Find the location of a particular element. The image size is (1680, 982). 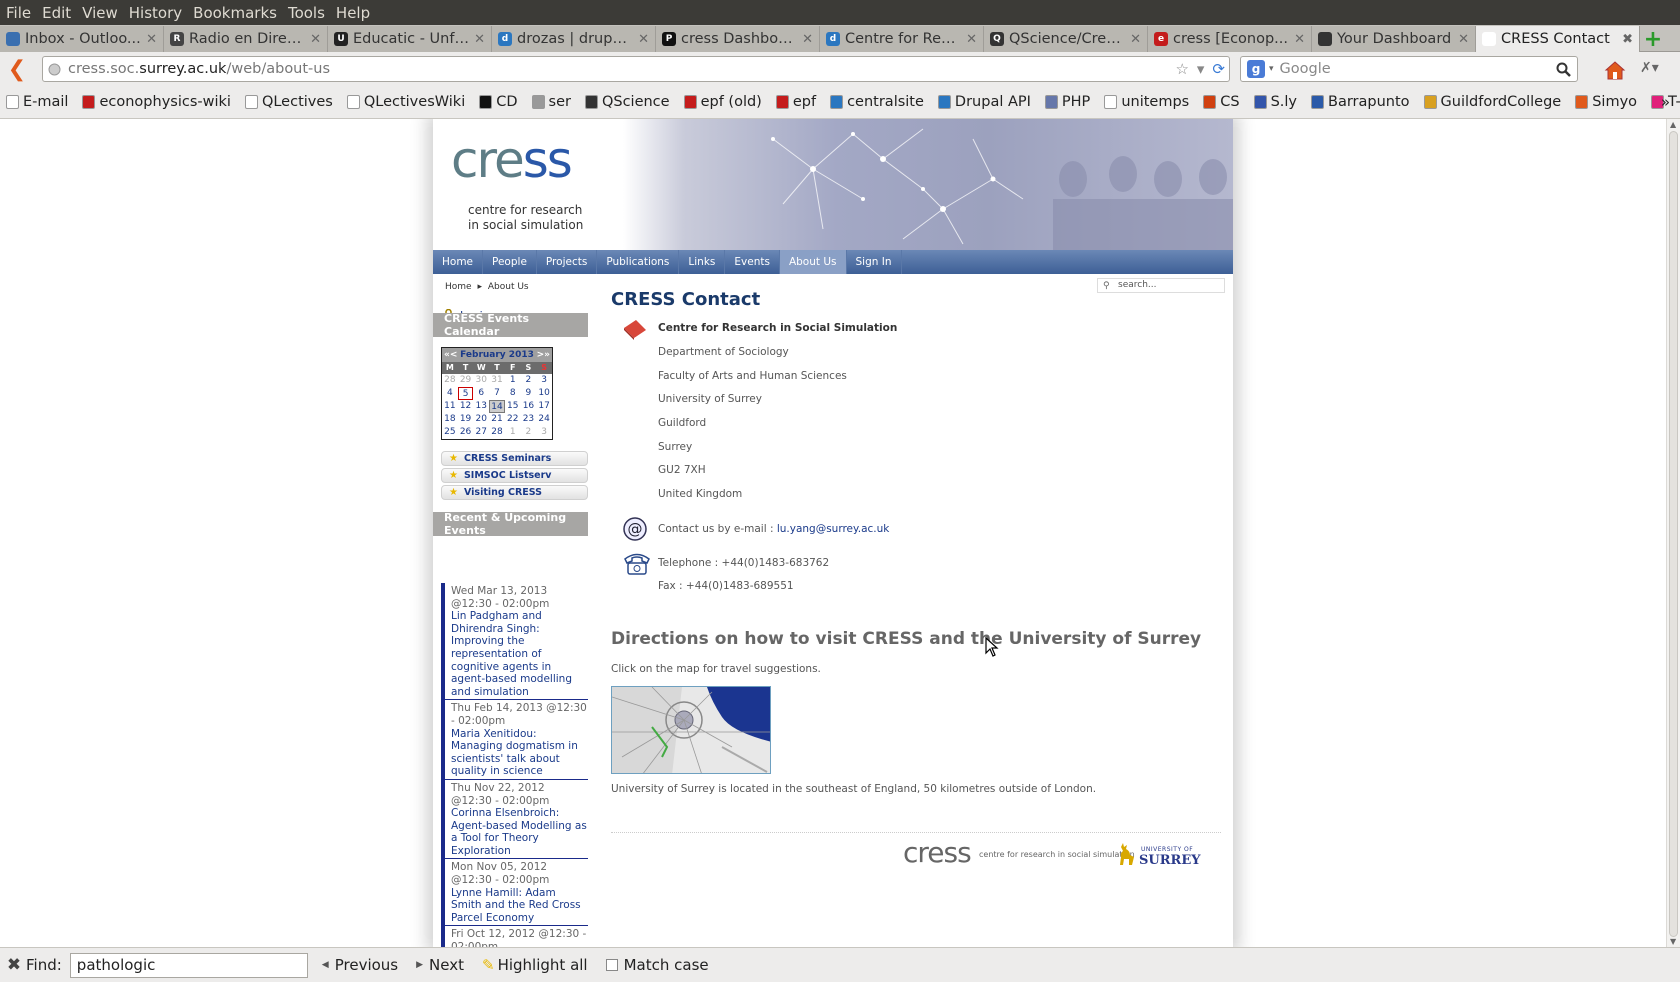

calendar-day: 14 is located at coordinates (497, 406).